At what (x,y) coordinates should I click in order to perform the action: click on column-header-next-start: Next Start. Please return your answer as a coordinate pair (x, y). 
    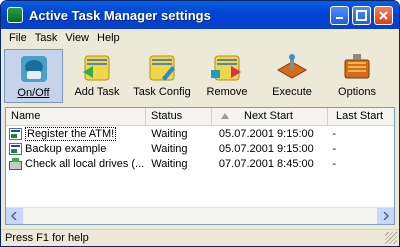
    Looking at the image, I should click on (270, 116).